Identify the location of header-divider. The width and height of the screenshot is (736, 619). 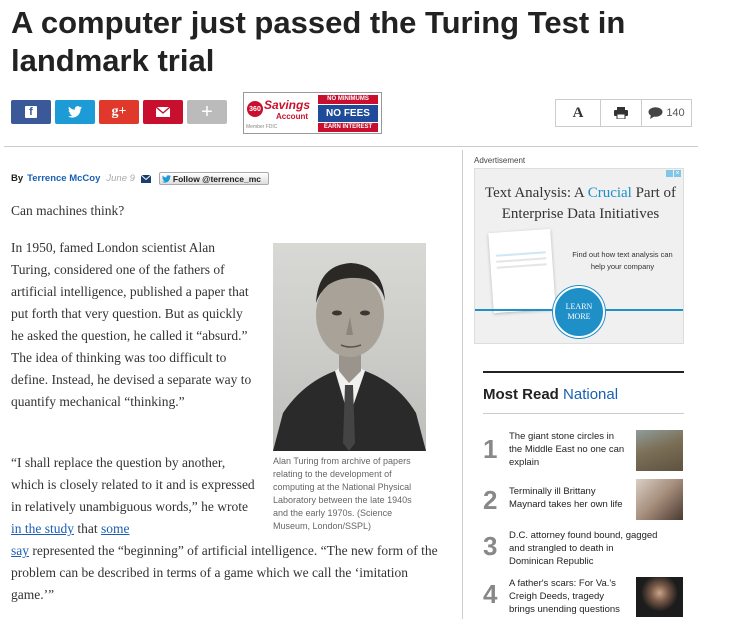
(351, 146).